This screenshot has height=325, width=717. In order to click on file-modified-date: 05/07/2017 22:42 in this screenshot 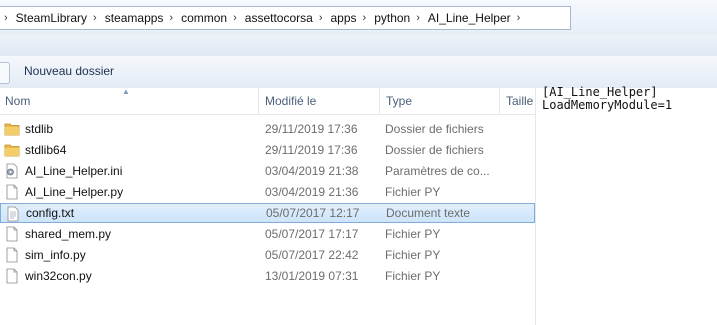, I will do `click(312, 255)`.